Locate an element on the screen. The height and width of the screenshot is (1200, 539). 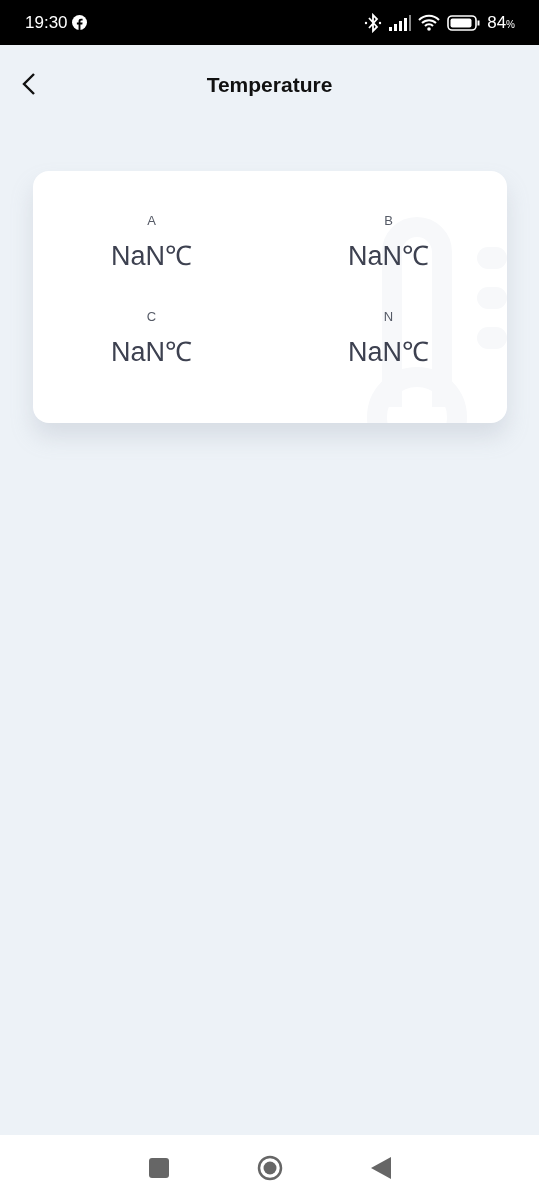
battery-icon is located at coordinates (464, 22).